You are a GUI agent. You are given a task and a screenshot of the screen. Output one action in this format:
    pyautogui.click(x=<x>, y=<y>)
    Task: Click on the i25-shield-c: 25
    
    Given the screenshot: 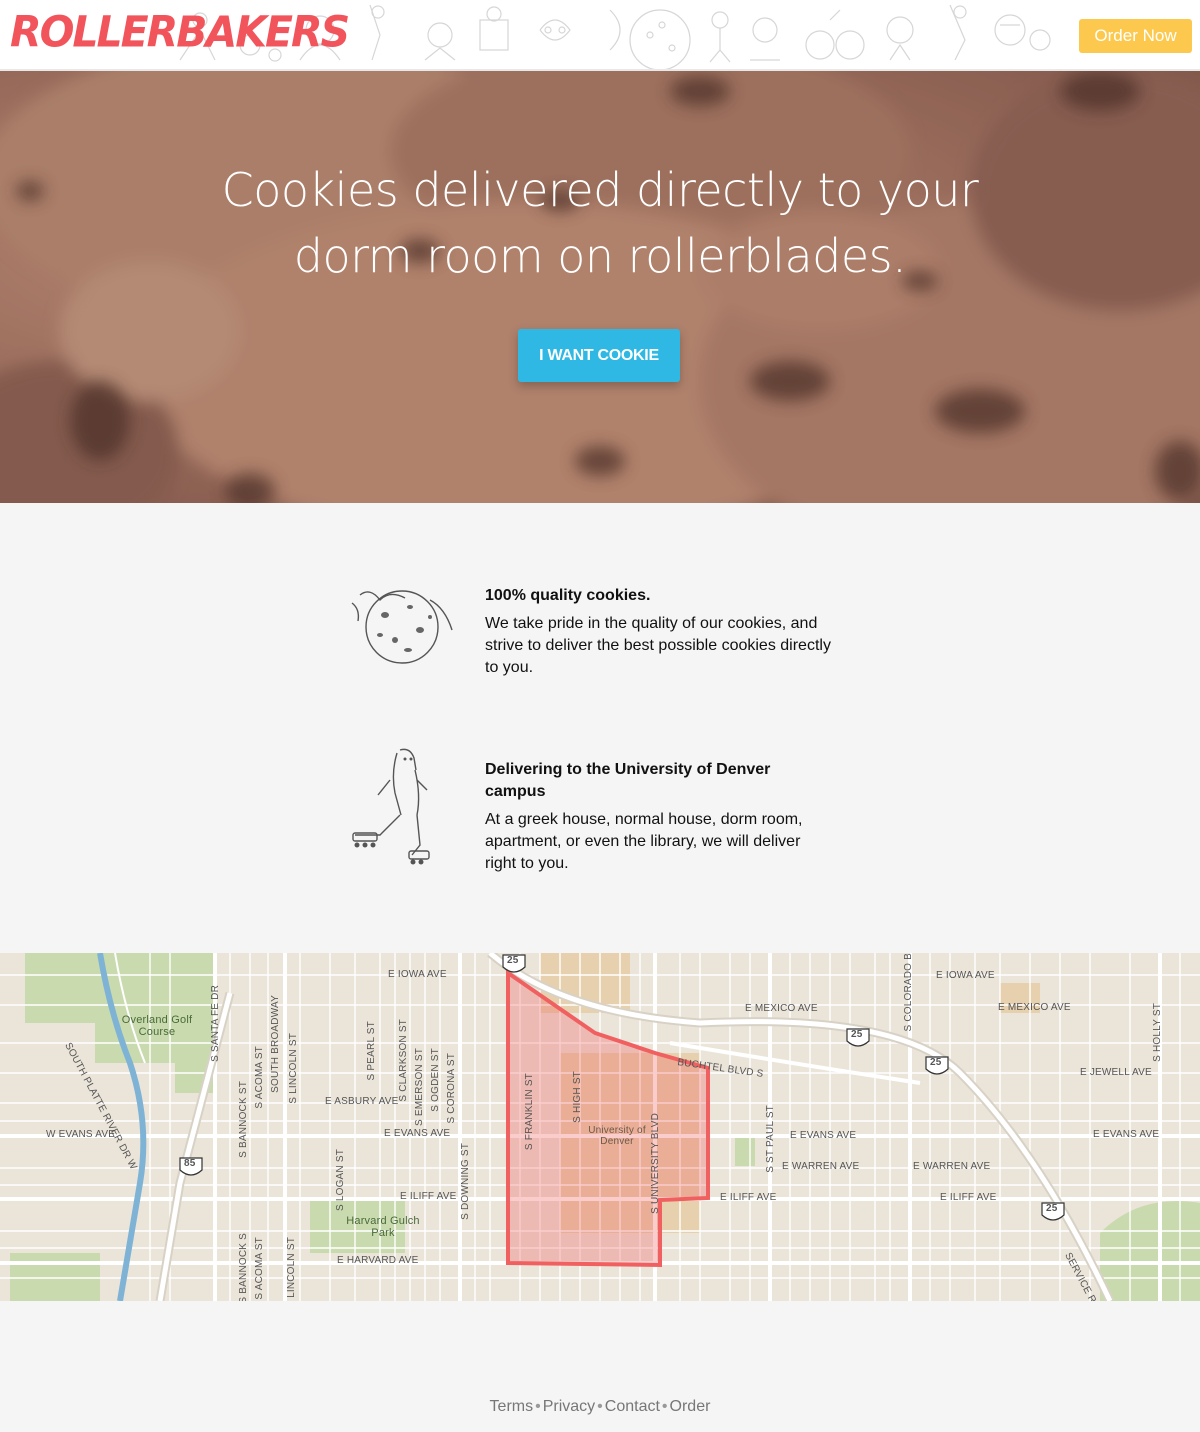 What is the action you would take?
    pyautogui.click(x=936, y=1062)
    